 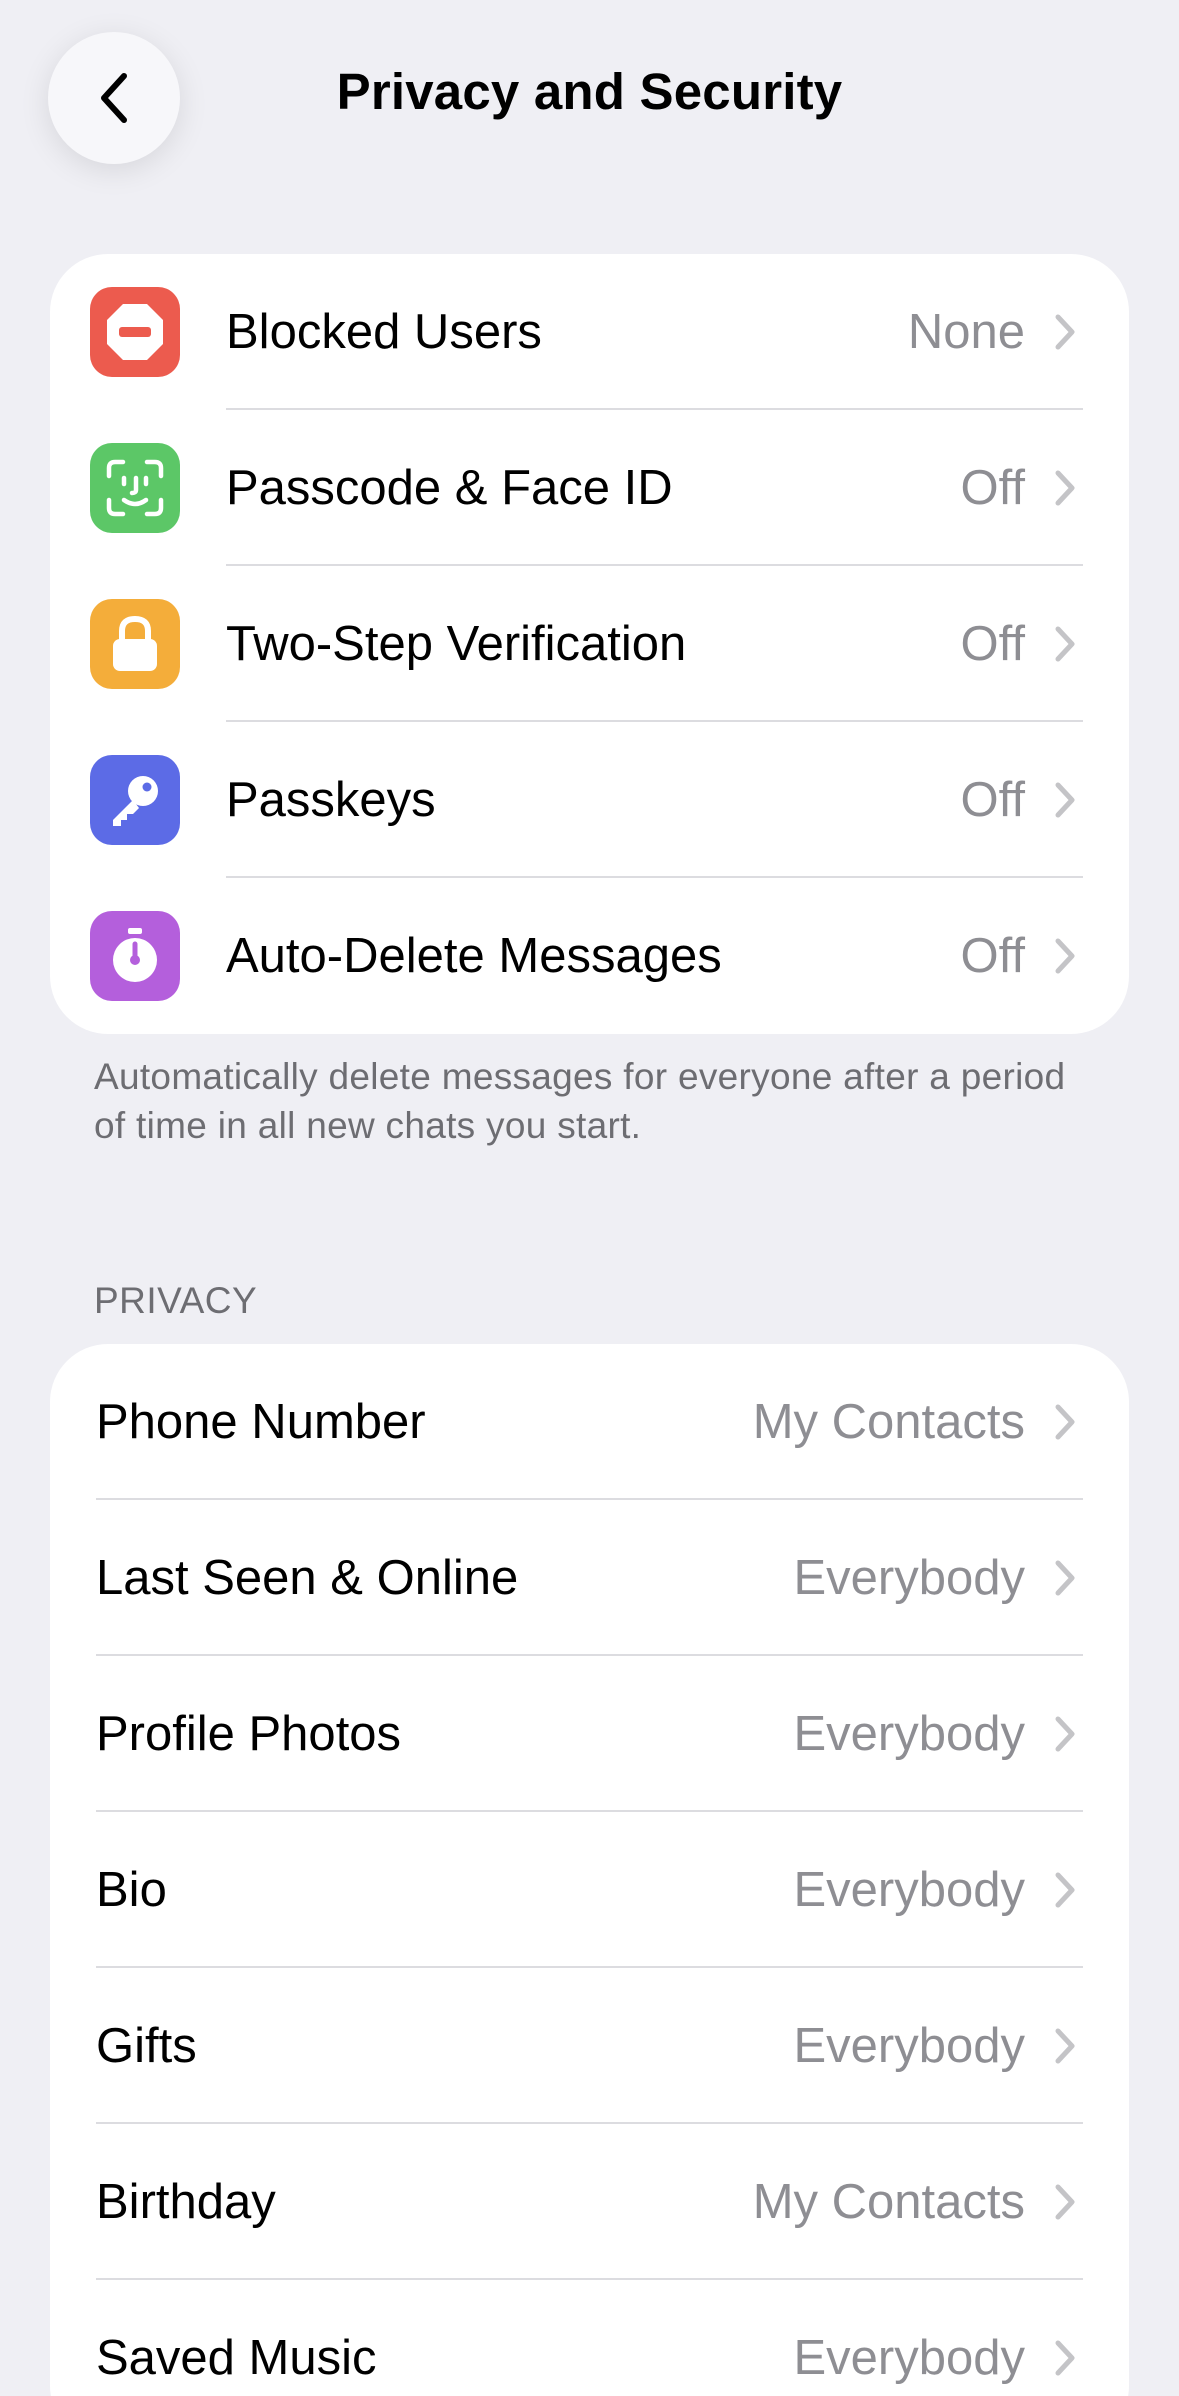 I want to click on row-label: Birthday, so click(x=186, y=2202).